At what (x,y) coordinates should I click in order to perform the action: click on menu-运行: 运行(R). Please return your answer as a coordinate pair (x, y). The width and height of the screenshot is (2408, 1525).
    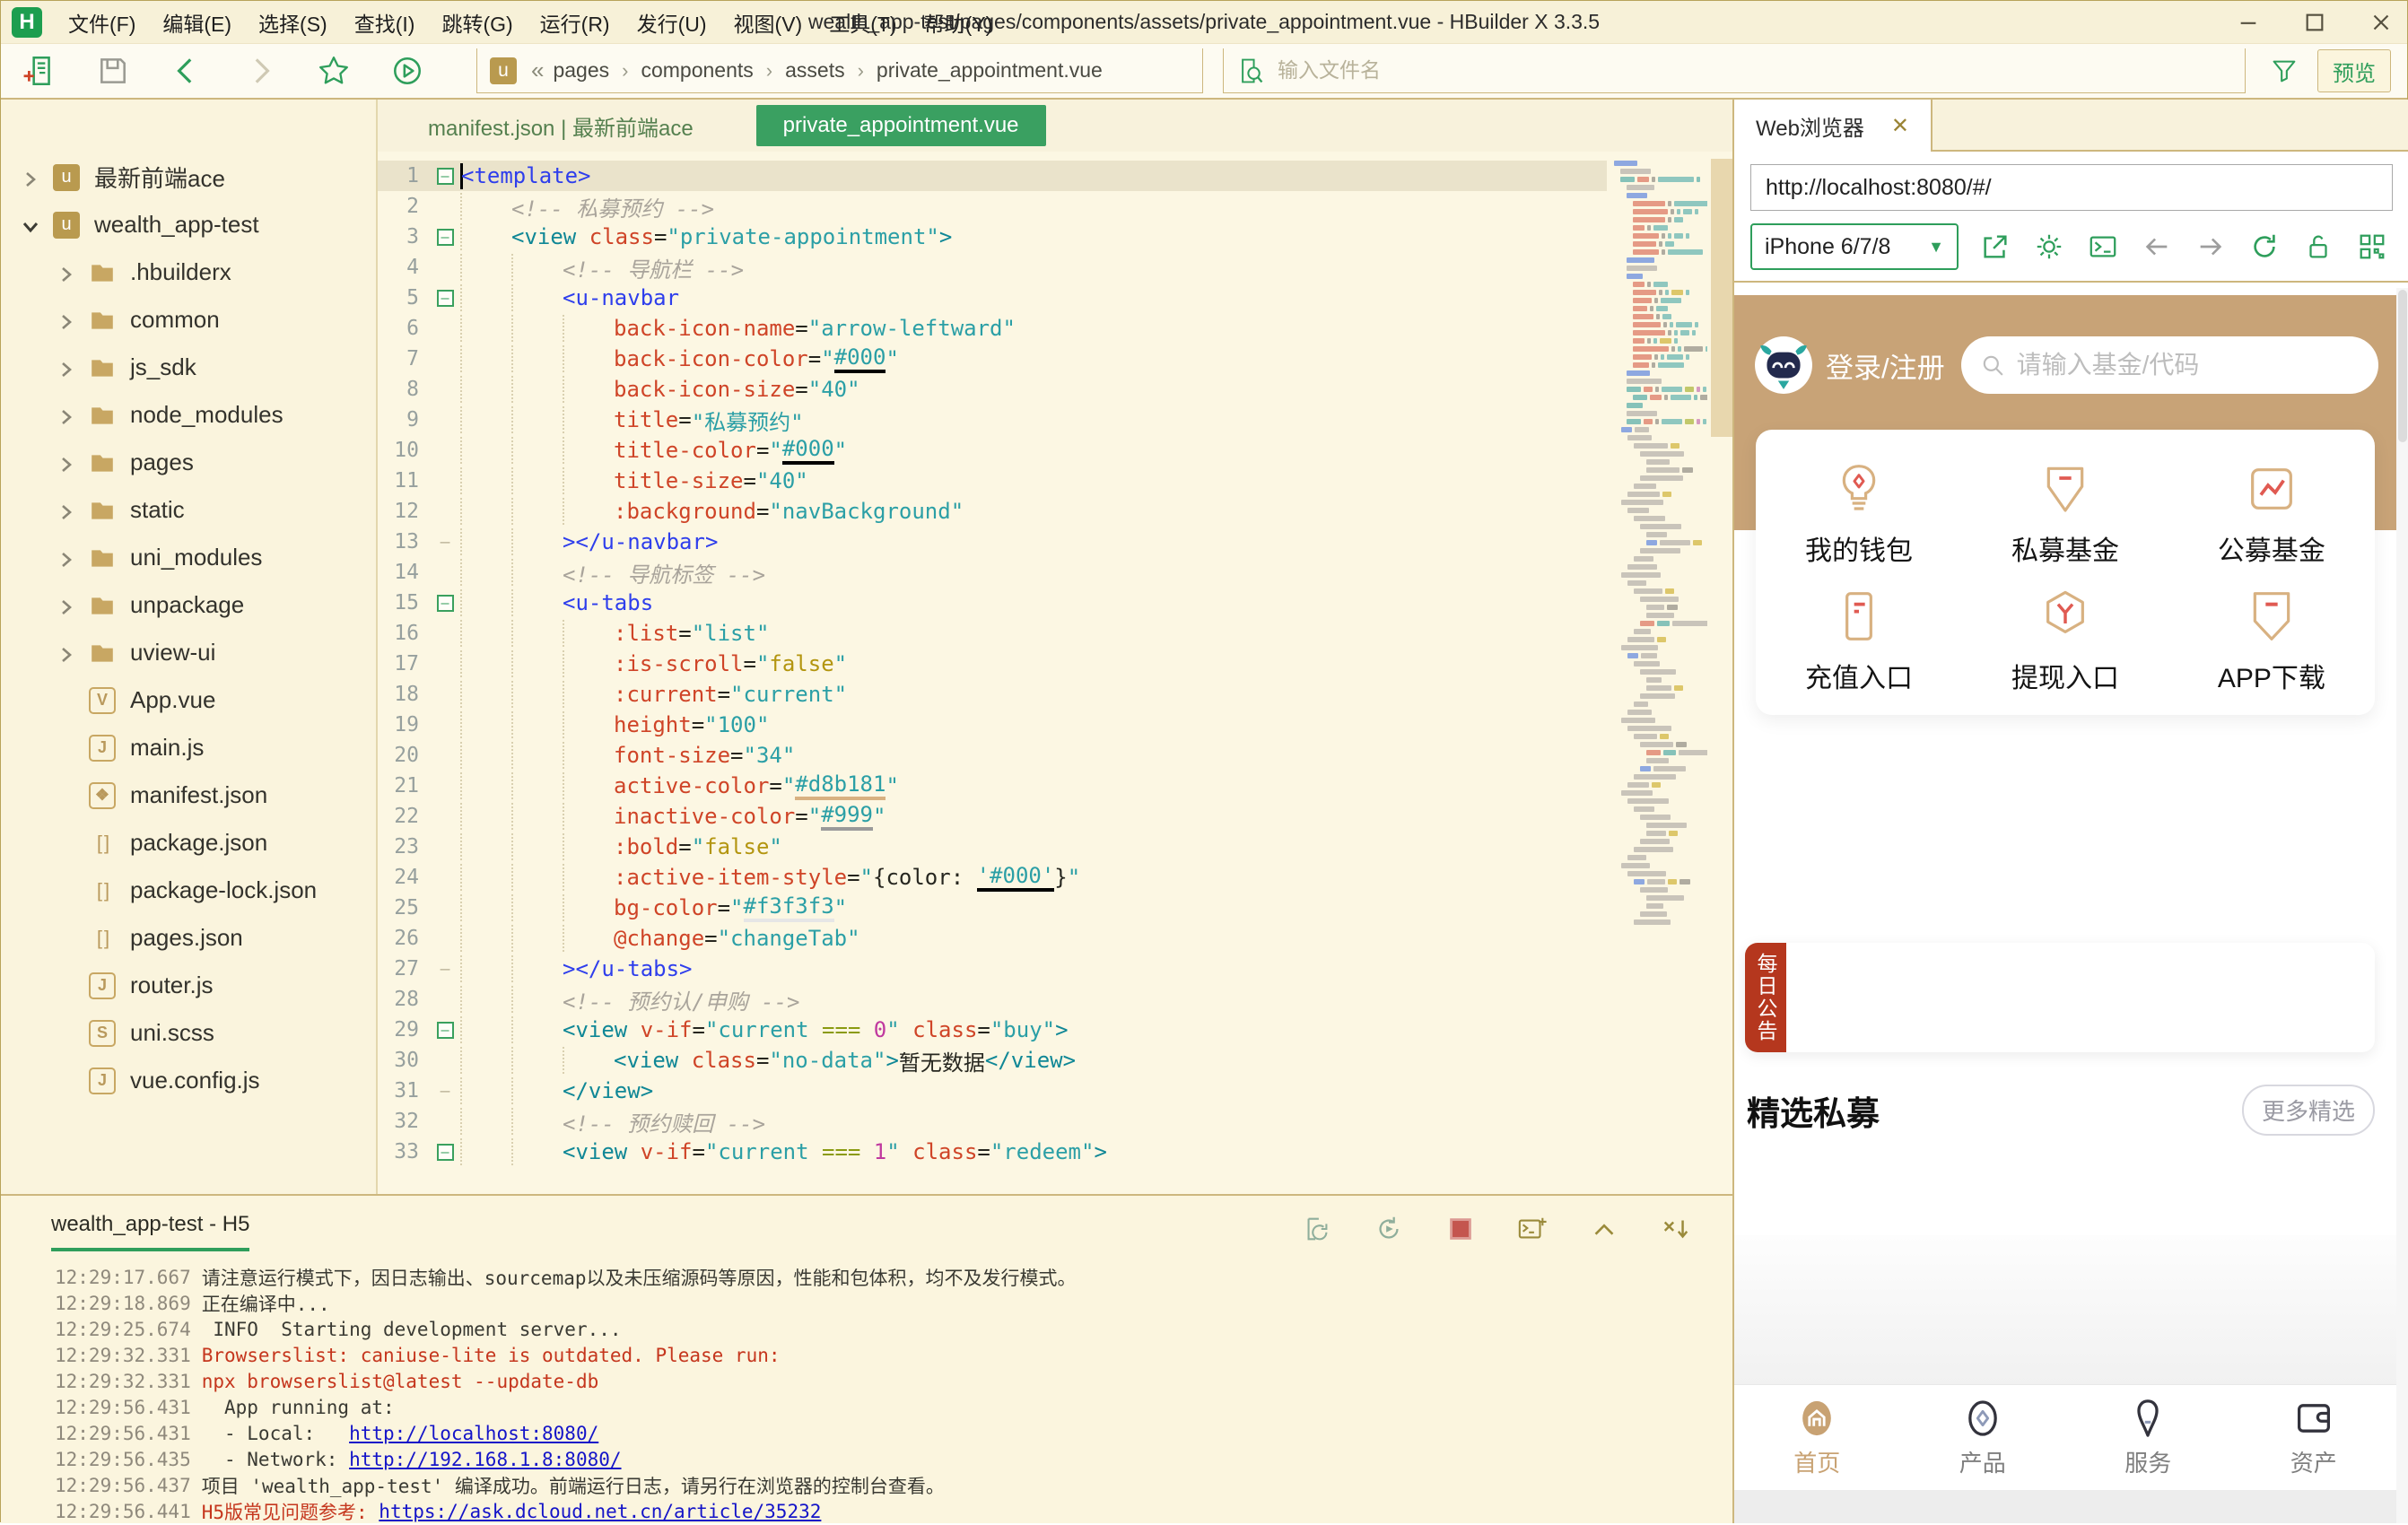
    Looking at the image, I should click on (575, 22).